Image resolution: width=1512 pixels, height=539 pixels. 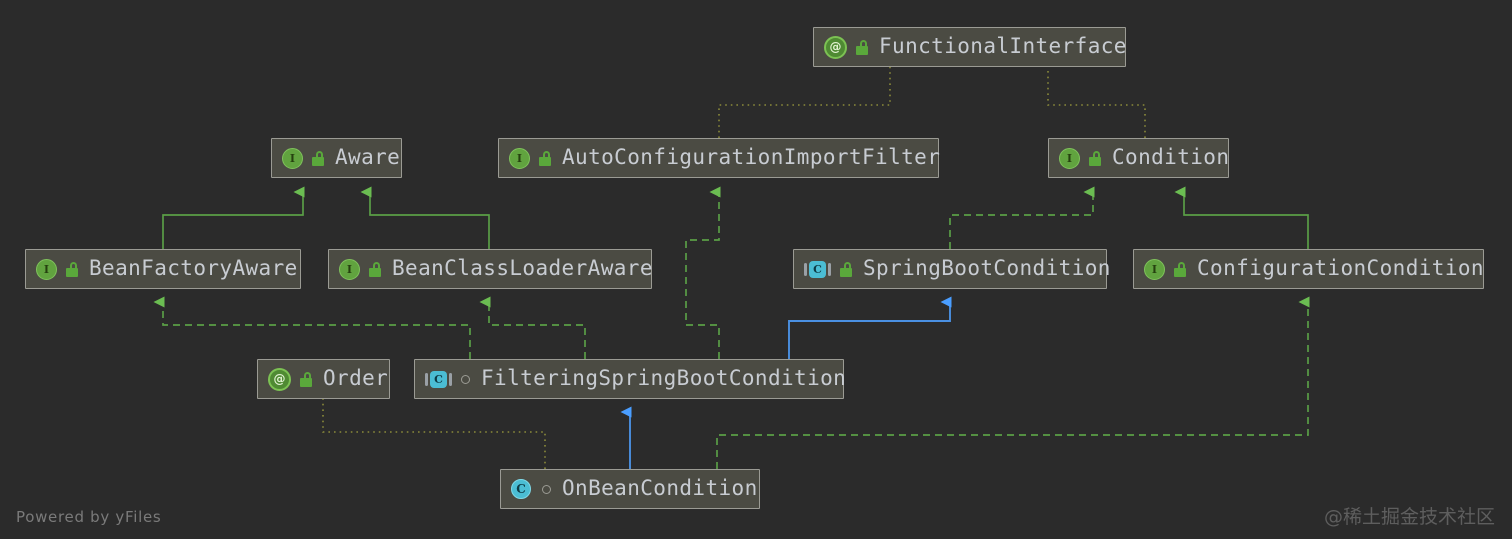 I want to click on edge-autoconfigurationimportfilter-functionalinterface, so click(x=804, y=102).